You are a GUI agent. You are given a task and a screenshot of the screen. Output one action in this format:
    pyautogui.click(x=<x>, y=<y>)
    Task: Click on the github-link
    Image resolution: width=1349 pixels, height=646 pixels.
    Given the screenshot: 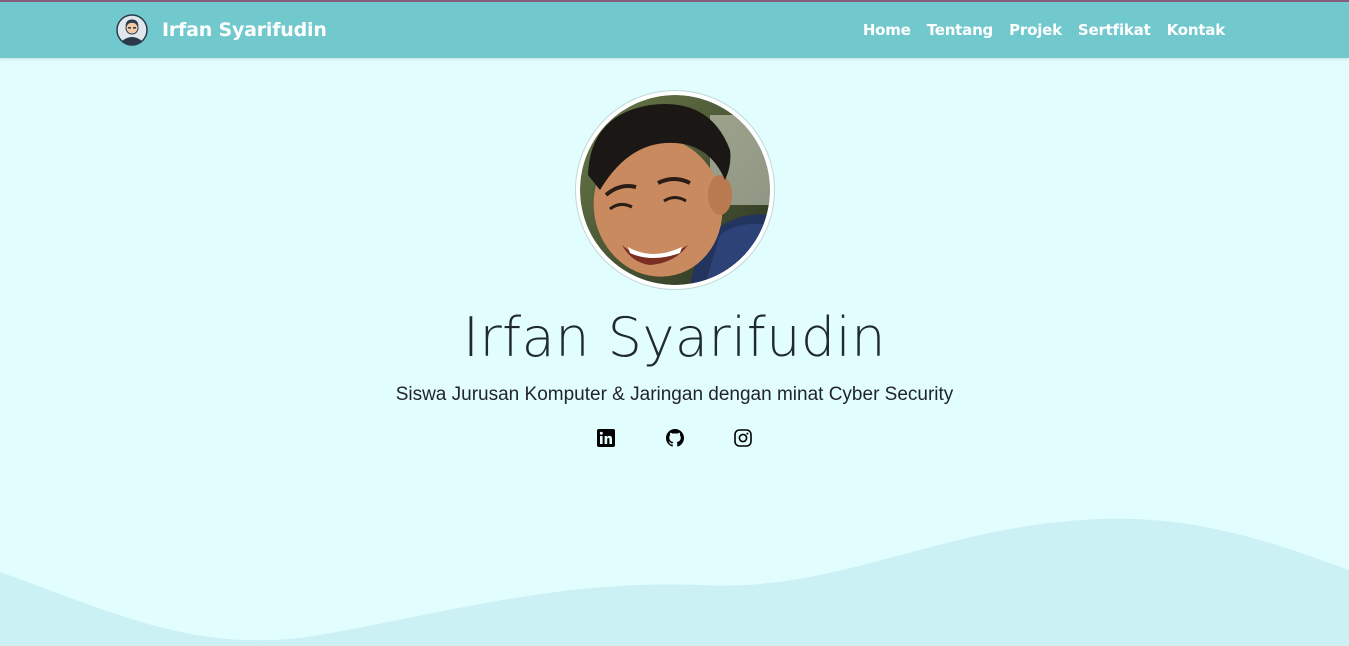 What is the action you would take?
    pyautogui.click(x=675, y=438)
    